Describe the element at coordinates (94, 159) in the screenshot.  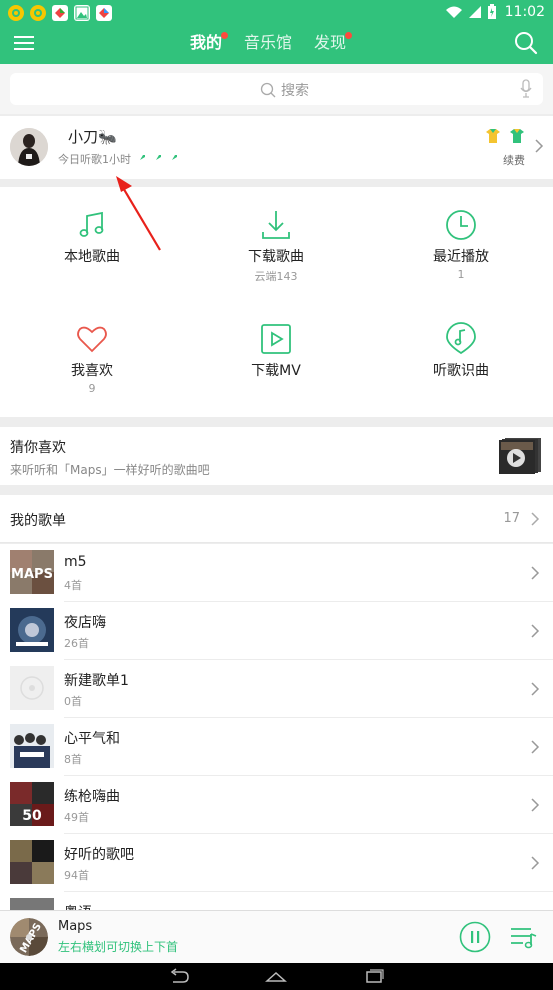
I see `listen-duration-text: 今日听歌1小时` at that location.